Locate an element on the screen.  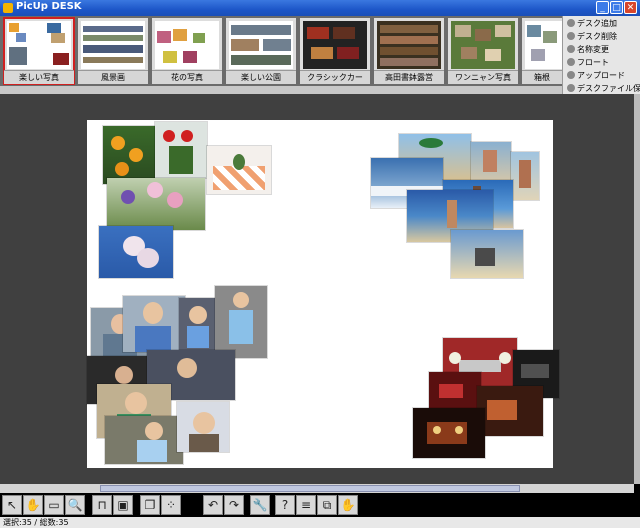
list-button: ≡ is located at coordinates (306, 505).